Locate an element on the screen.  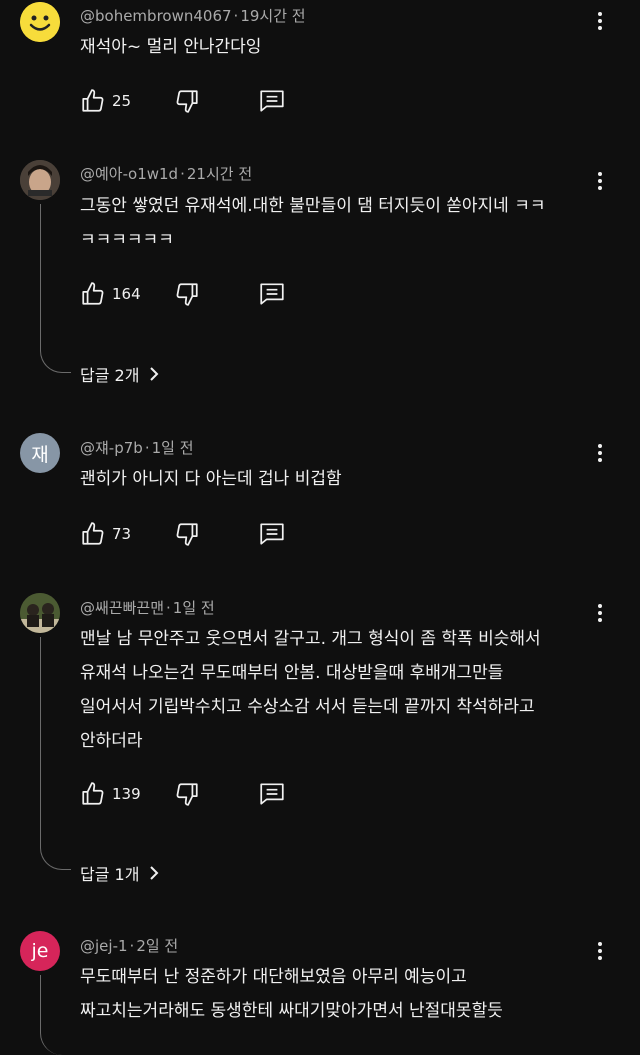
comment-actions: 25 is located at coordinates (182, 101).